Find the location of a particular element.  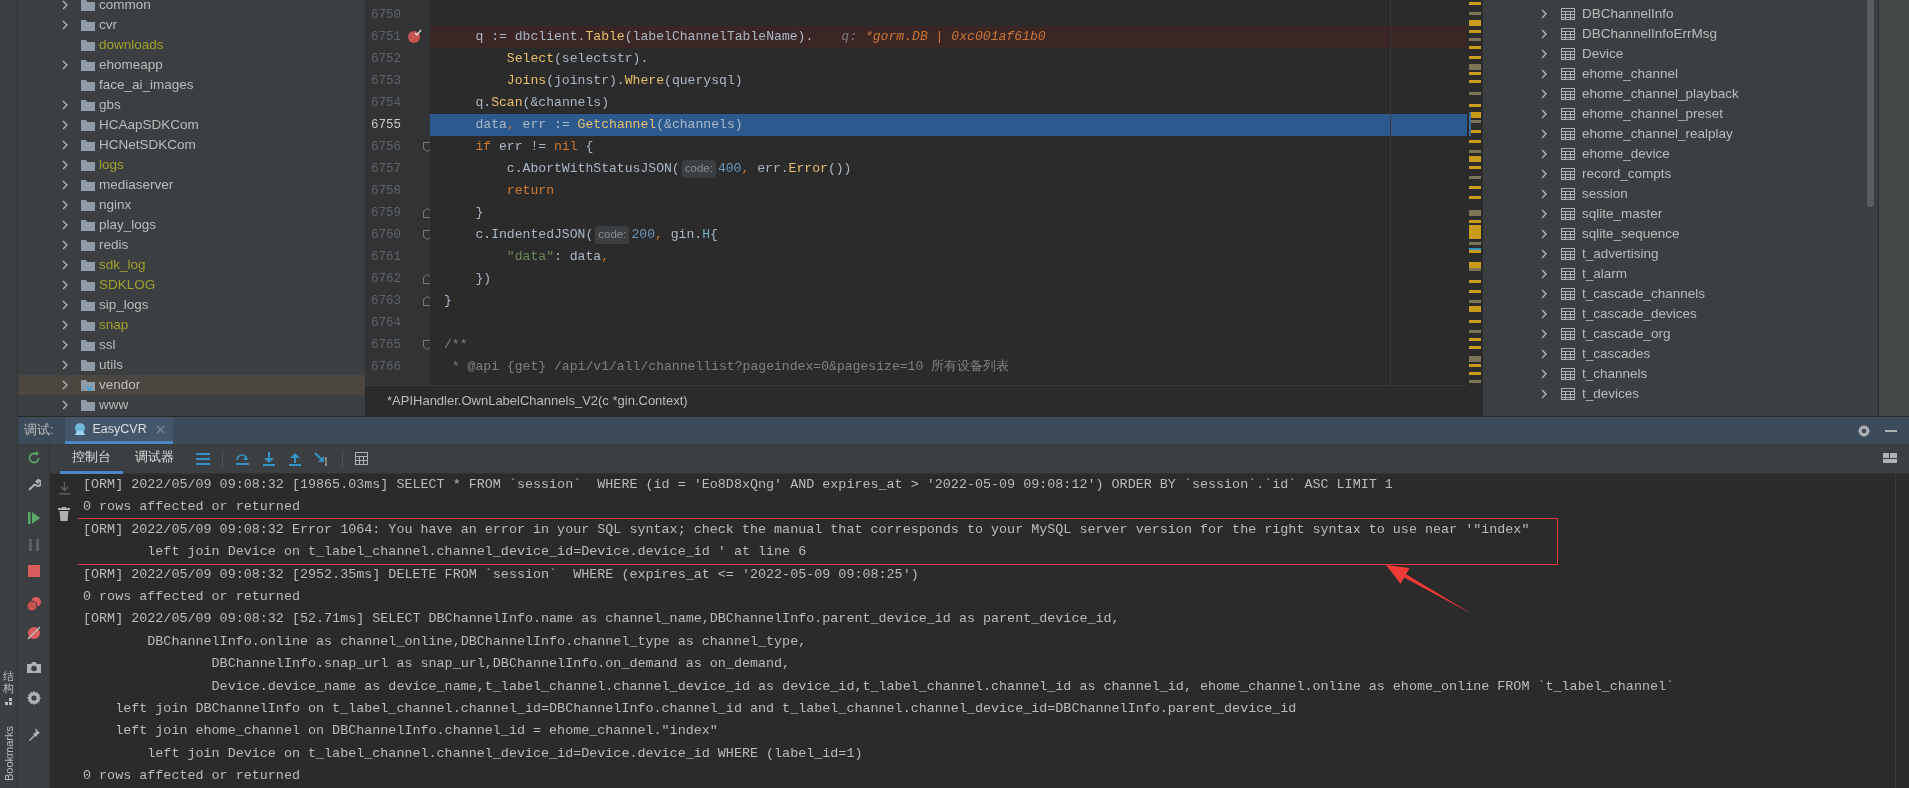

structure-icon is located at coordinates (8, 701).